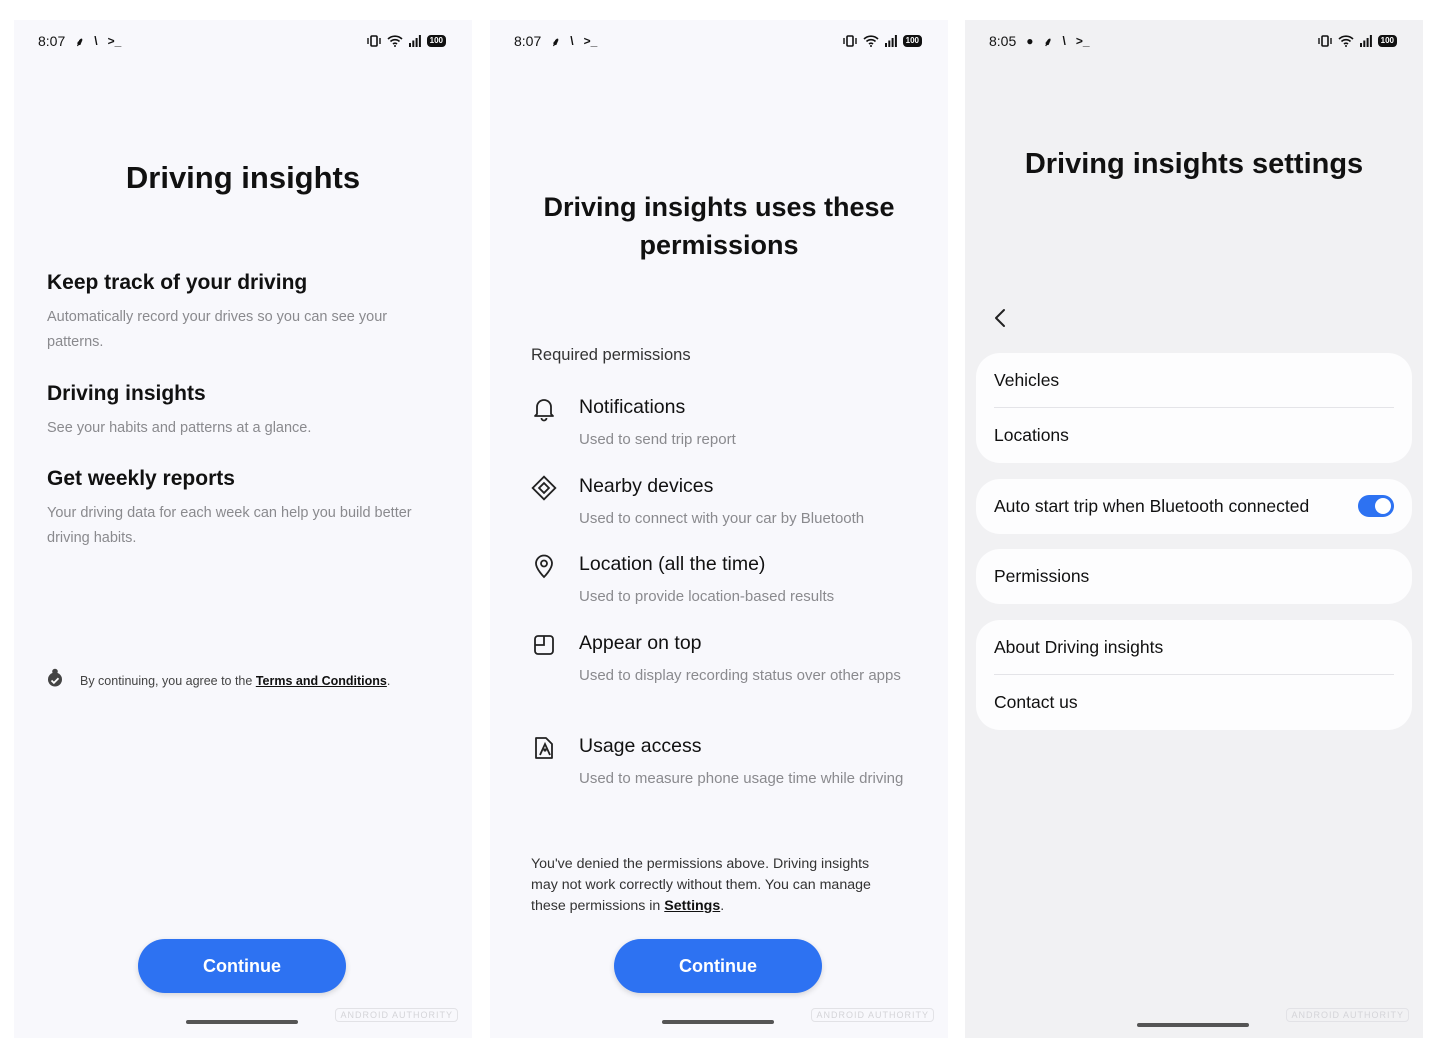 Image resolution: width=1440 pixels, height=1055 pixels. Describe the element at coordinates (672, 564) in the screenshot. I see `permission-title: Location (all the time)` at that location.